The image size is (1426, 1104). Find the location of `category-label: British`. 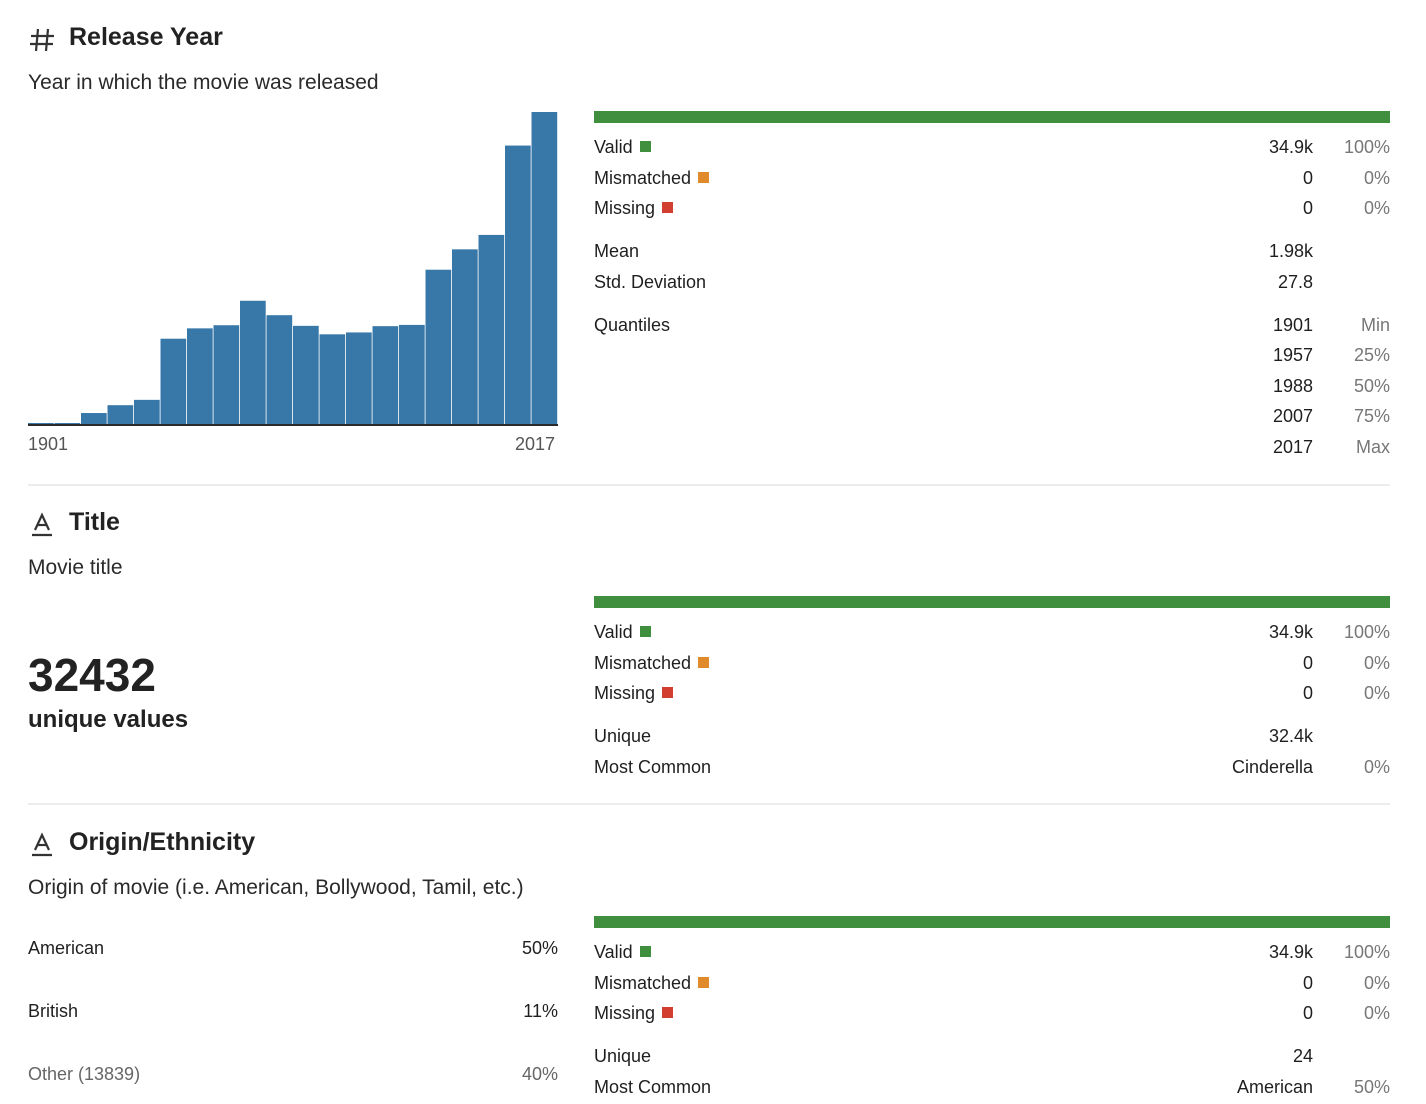

category-label: British is located at coordinates (53, 1011).